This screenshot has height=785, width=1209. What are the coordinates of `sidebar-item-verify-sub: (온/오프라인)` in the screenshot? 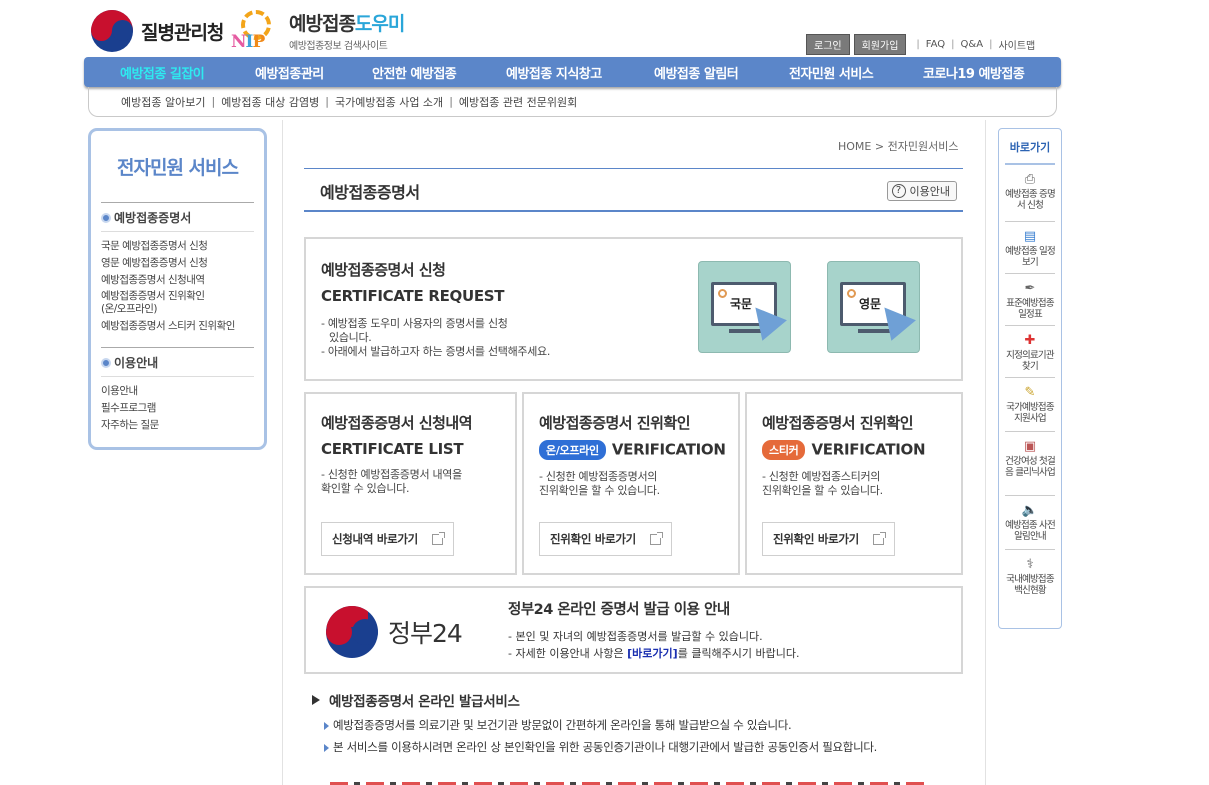 It's located at (177, 309).